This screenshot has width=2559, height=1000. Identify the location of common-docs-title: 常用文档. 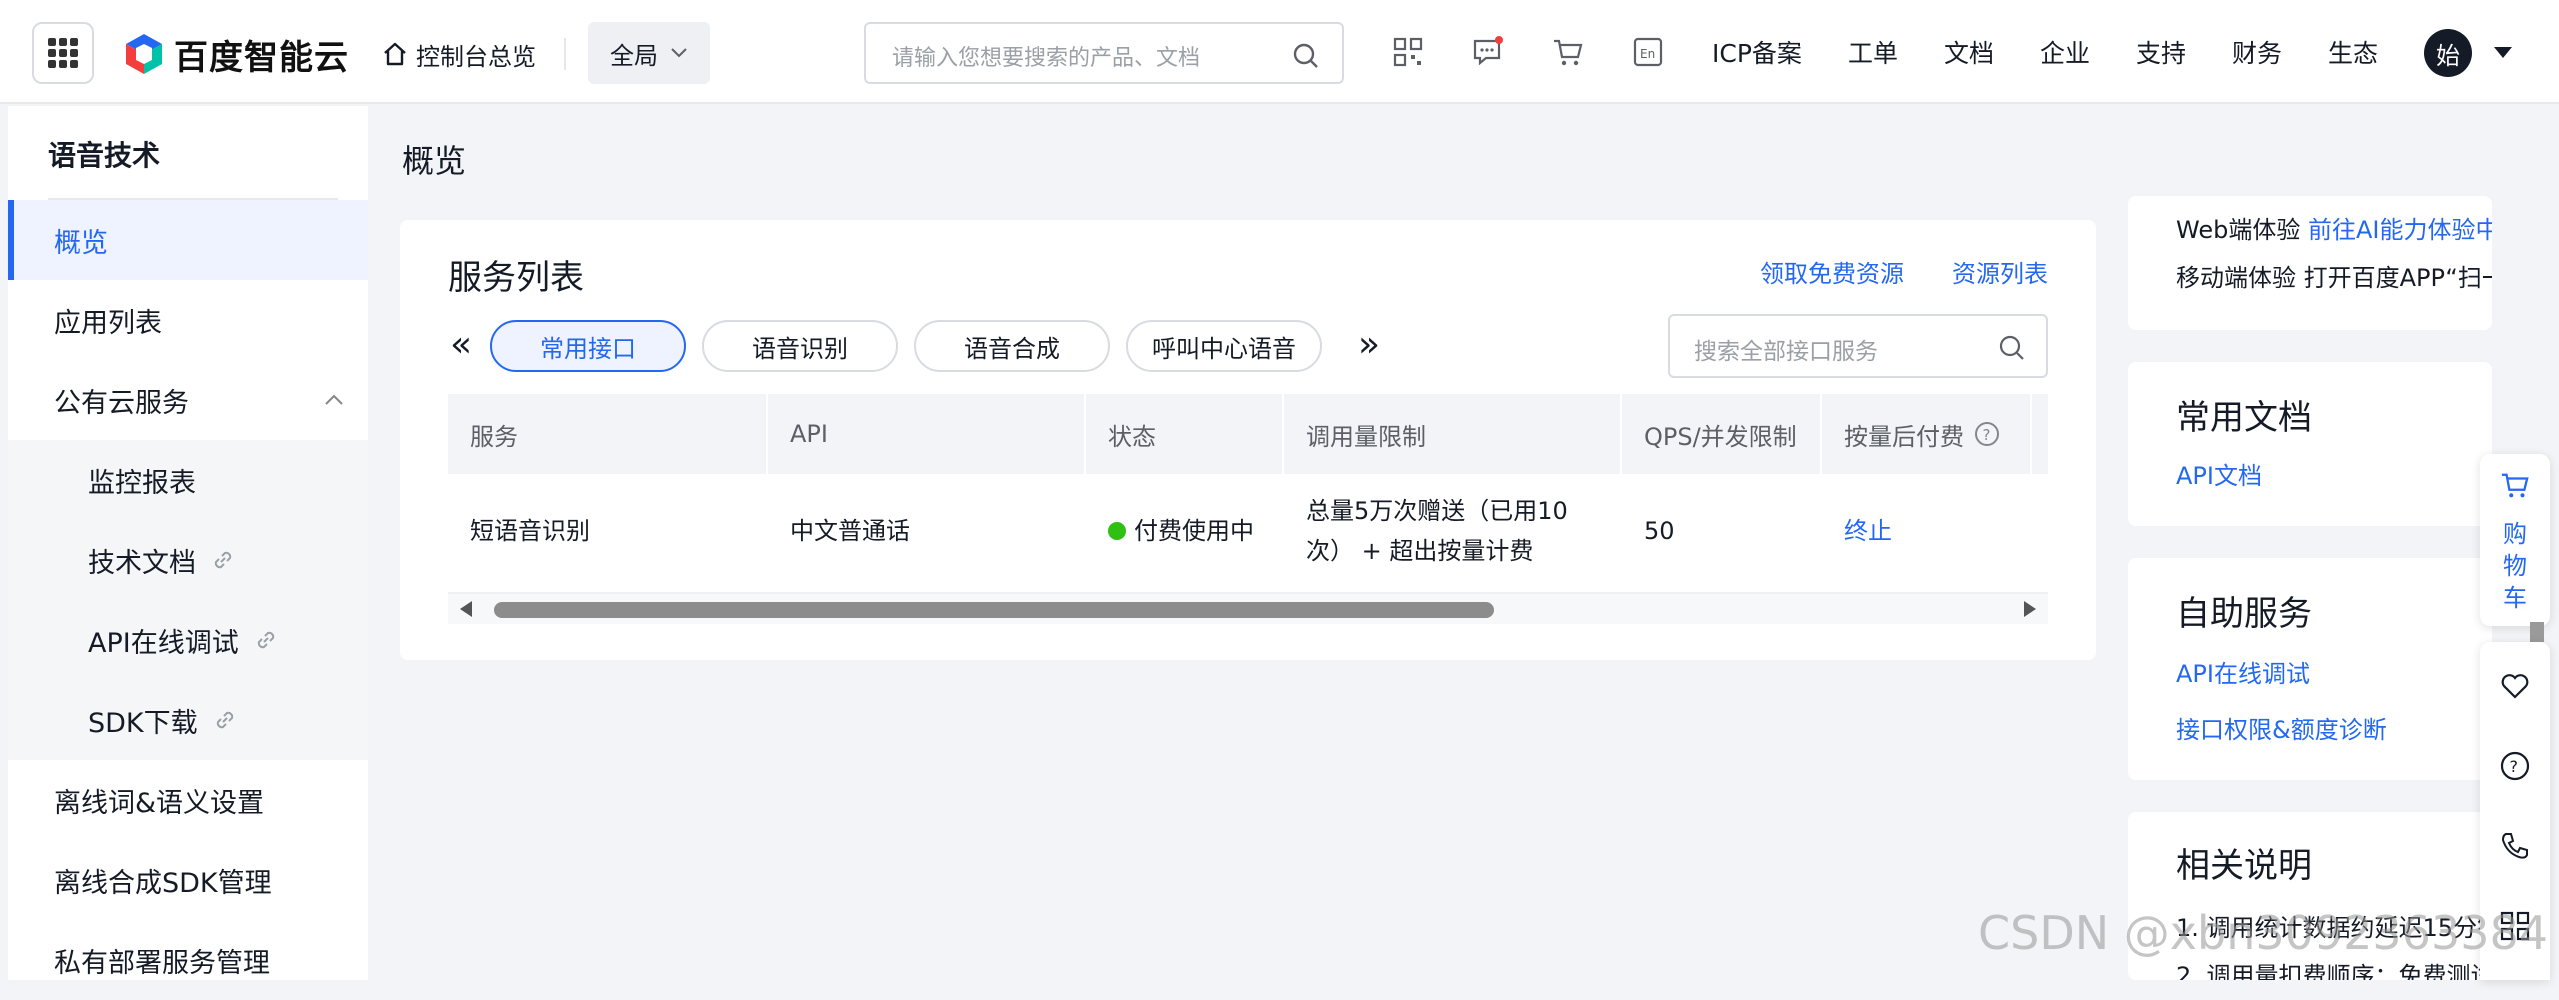
(2244, 418).